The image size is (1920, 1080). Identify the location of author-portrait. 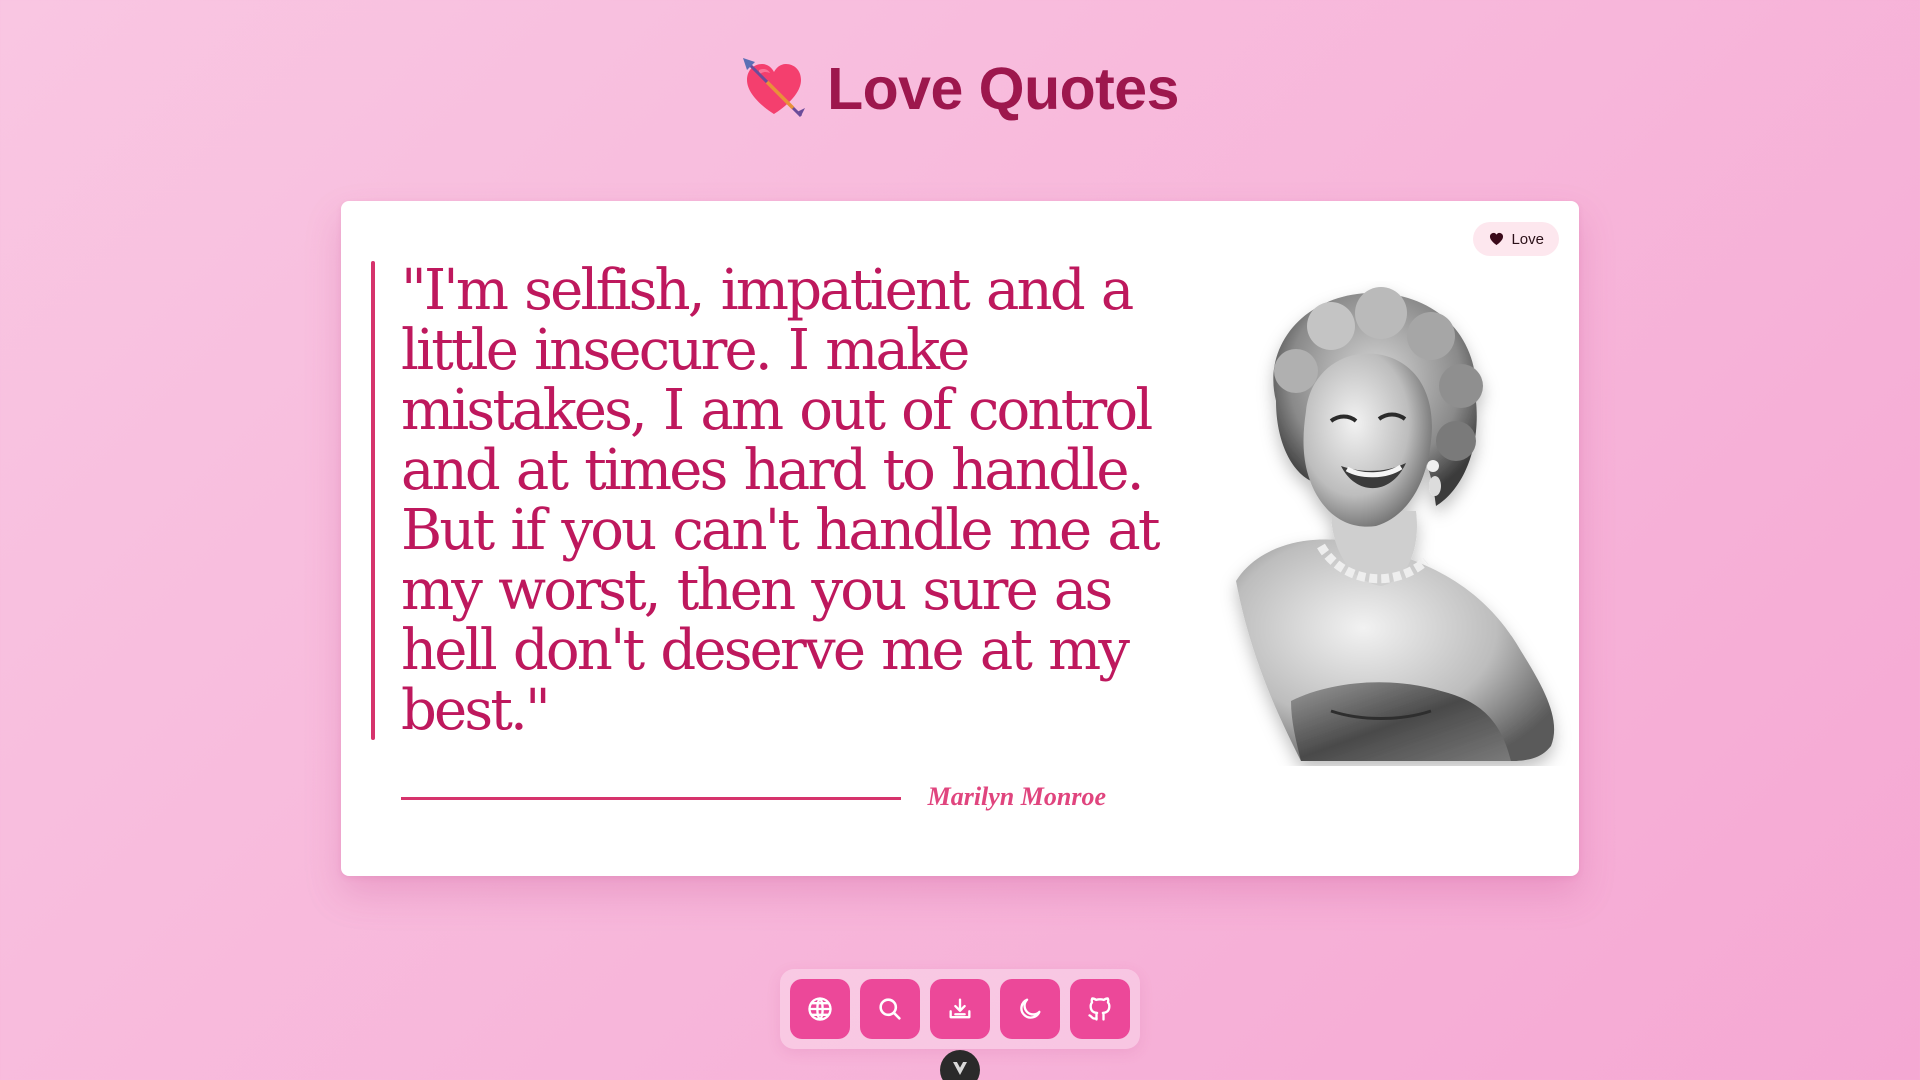
(1395, 524).